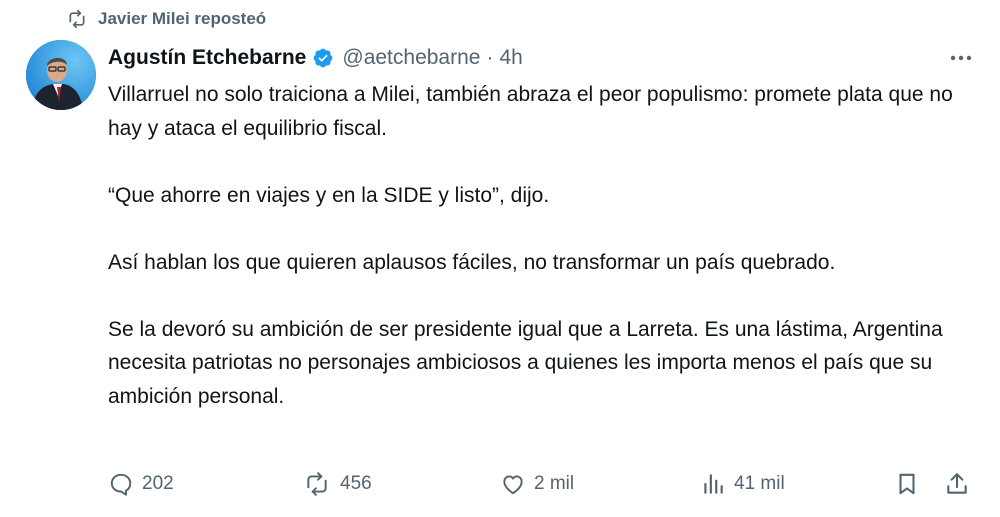 Image resolution: width=1000 pixels, height=517 pixels. I want to click on reply-button: 202, so click(141, 484).